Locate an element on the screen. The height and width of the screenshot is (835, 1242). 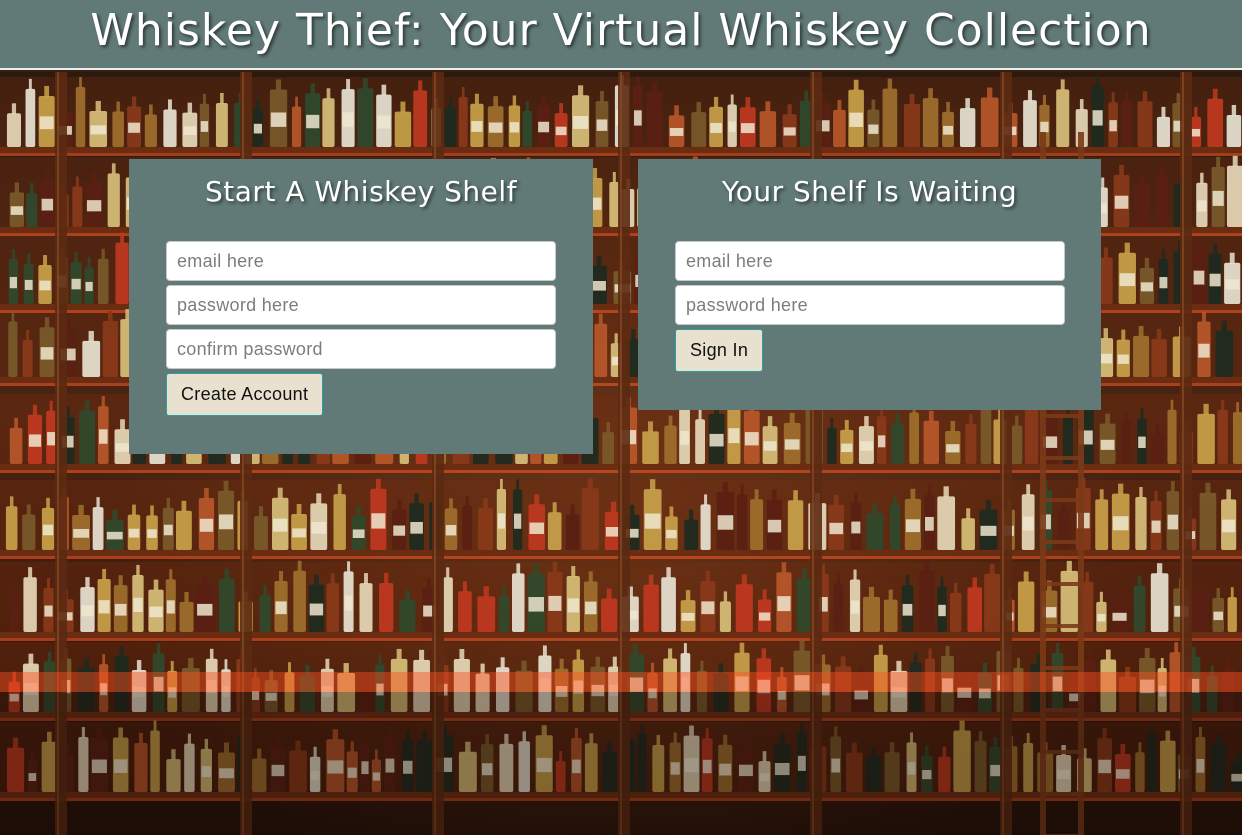
signup-email-field is located at coordinates (361, 261).